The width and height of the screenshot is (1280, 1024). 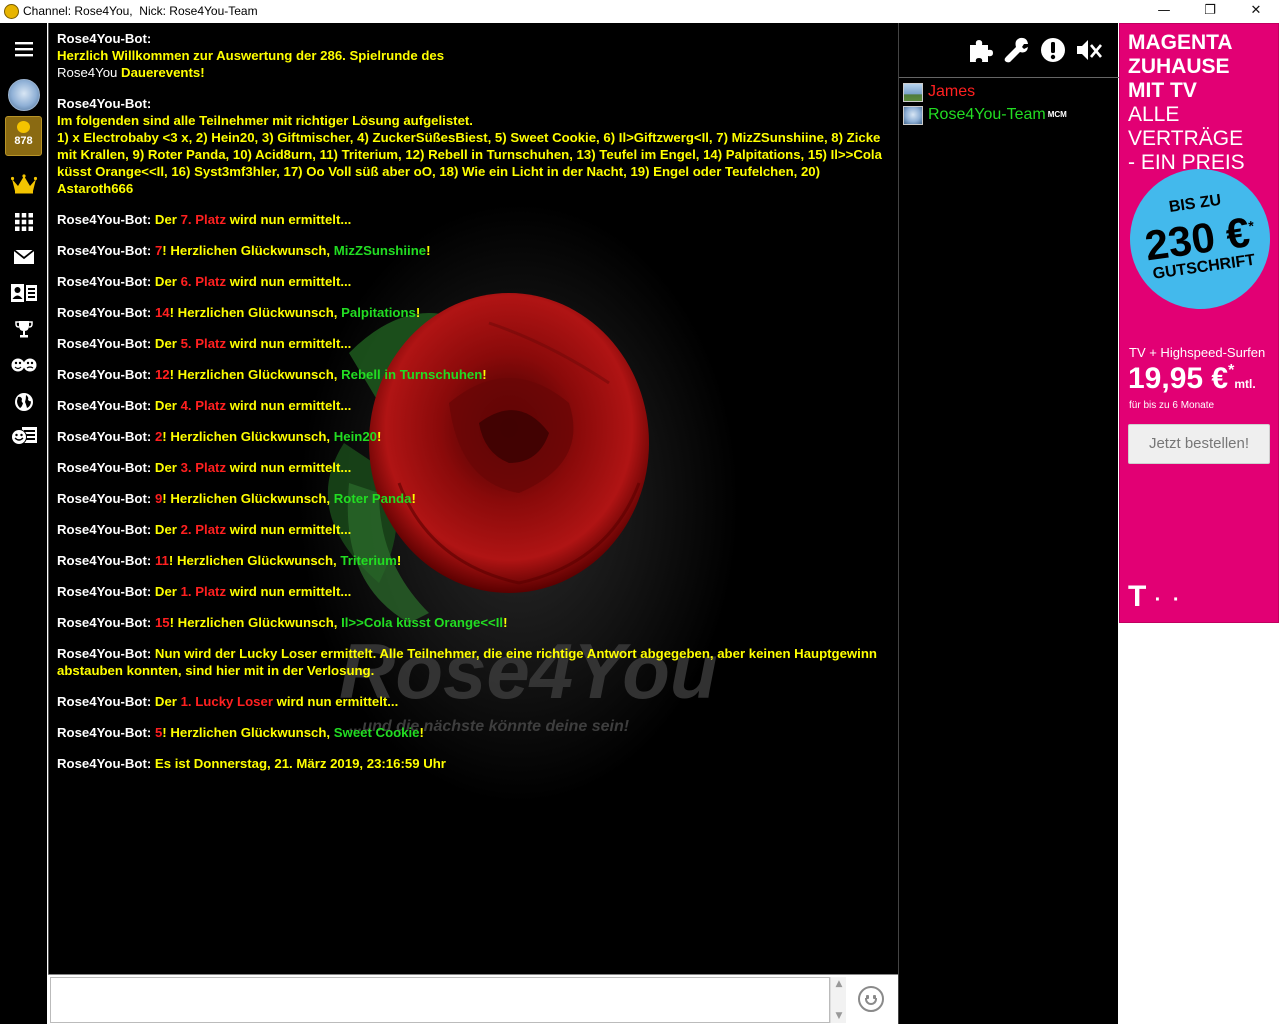 What do you see at coordinates (162, 622) in the screenshot?
I see `highlight-number: 15` at bounding box center [162, 622].